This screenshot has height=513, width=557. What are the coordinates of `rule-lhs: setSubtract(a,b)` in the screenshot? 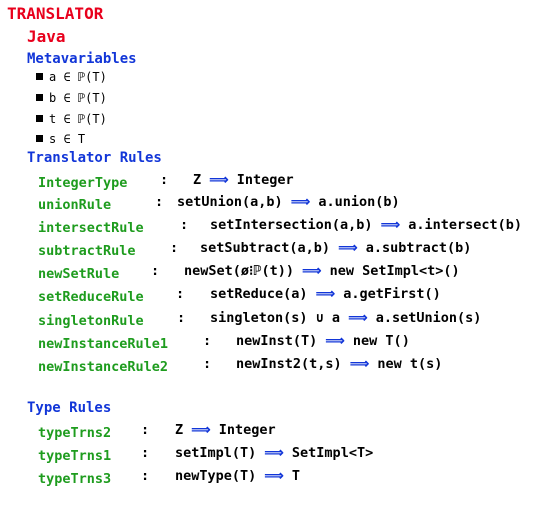 It's located at (265, 248).